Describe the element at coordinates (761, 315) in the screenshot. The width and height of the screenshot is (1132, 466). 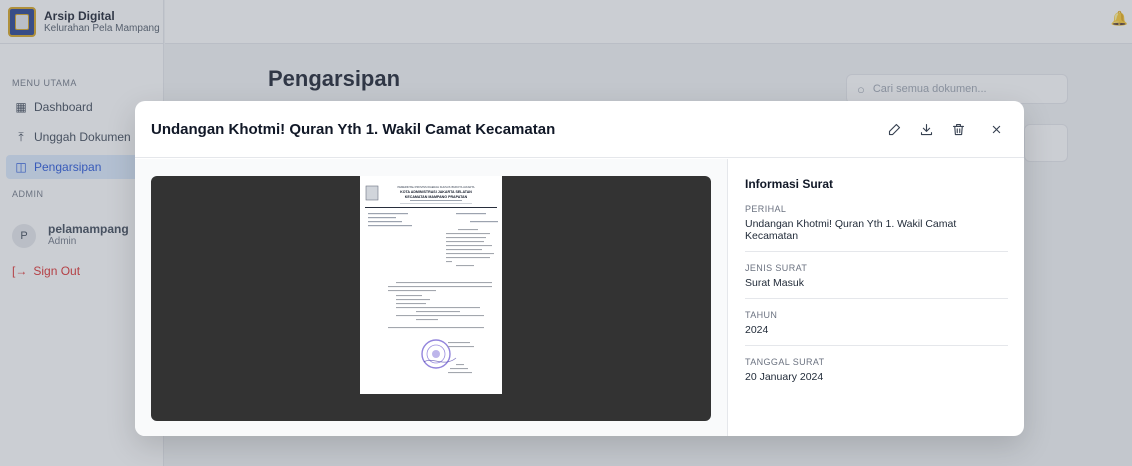
I see `field-label: TAHUN` at that location.